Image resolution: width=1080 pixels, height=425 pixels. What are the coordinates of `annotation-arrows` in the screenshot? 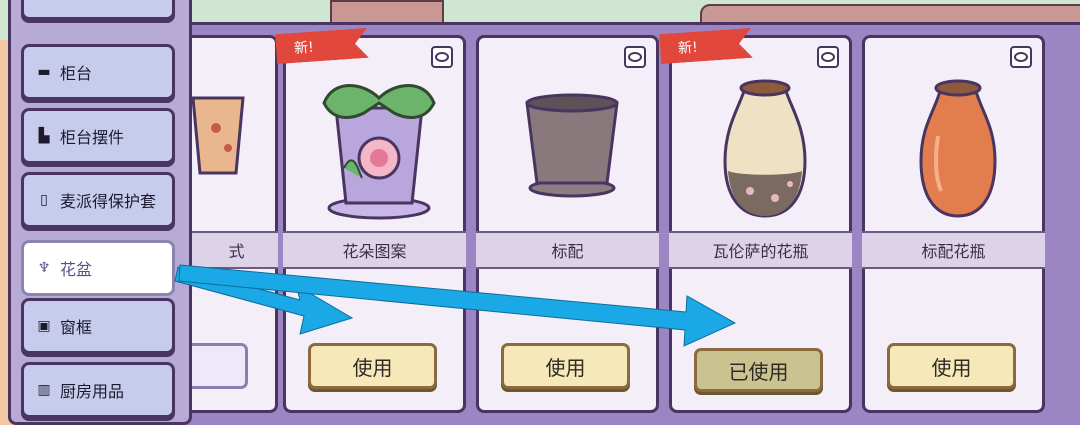 It's located at (455, 305).